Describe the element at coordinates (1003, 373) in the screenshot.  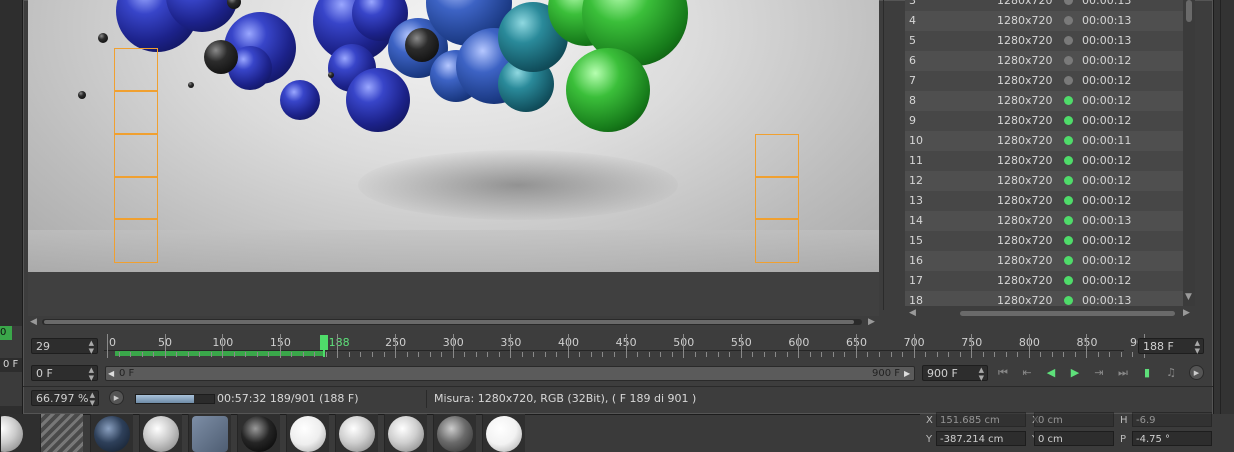
I see `go-to-start-icon: ⏮` at that location.